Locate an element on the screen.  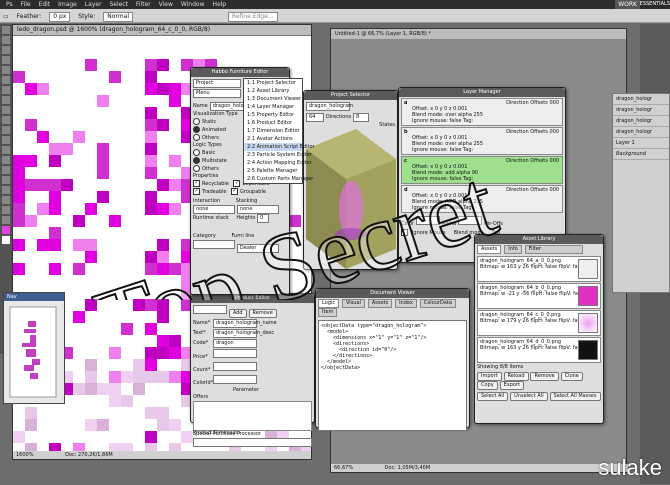
layer-row: Layer 1 is located at coordinates (641, 143).